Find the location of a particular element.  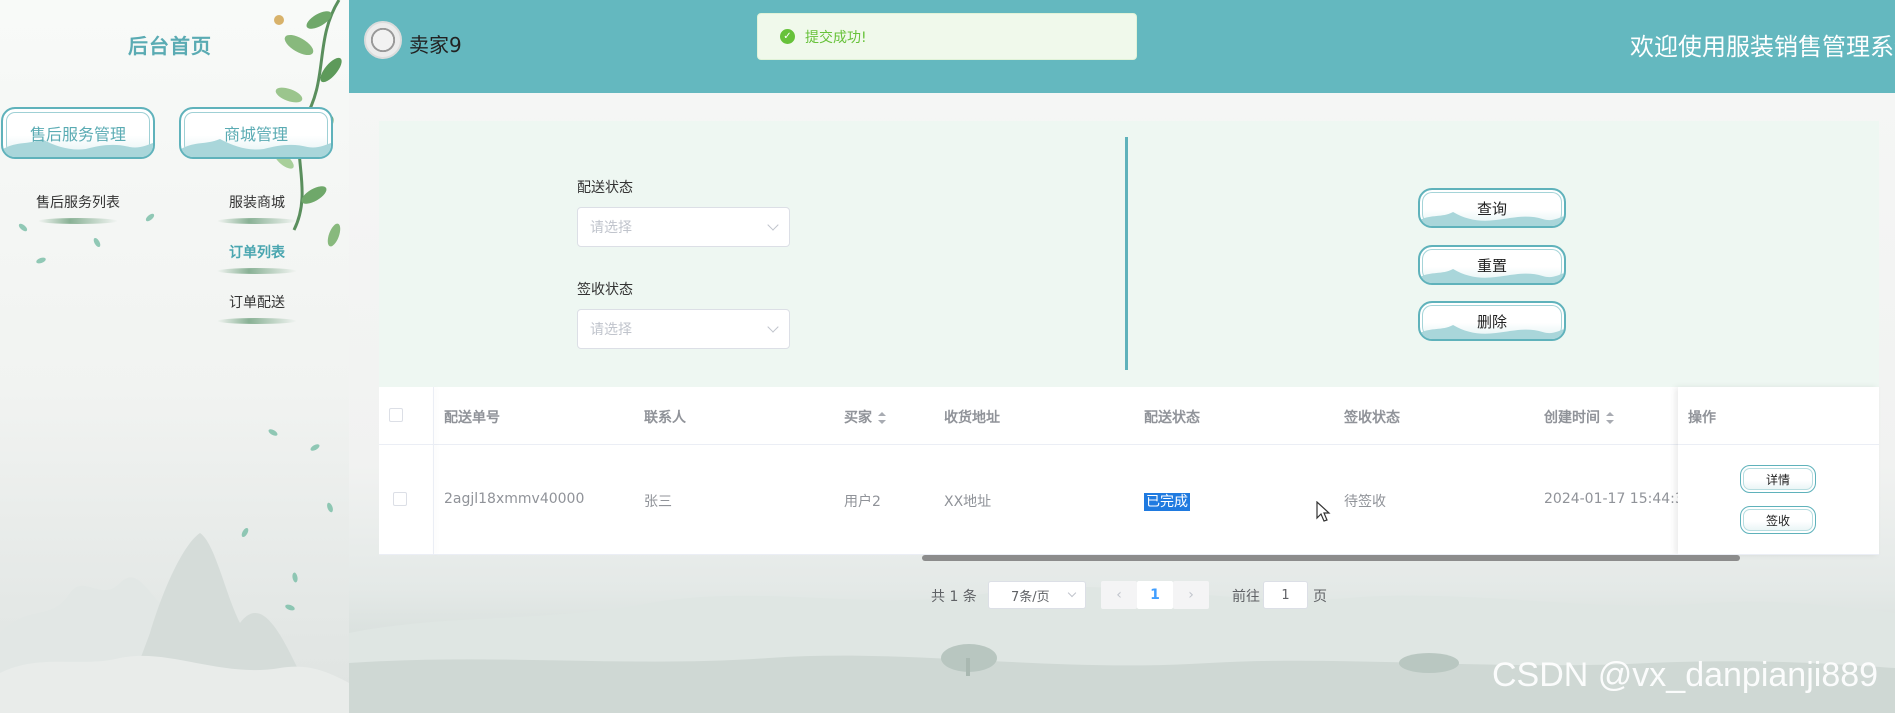

toast-message: 提交成功! is located at coordinates (836, 37).